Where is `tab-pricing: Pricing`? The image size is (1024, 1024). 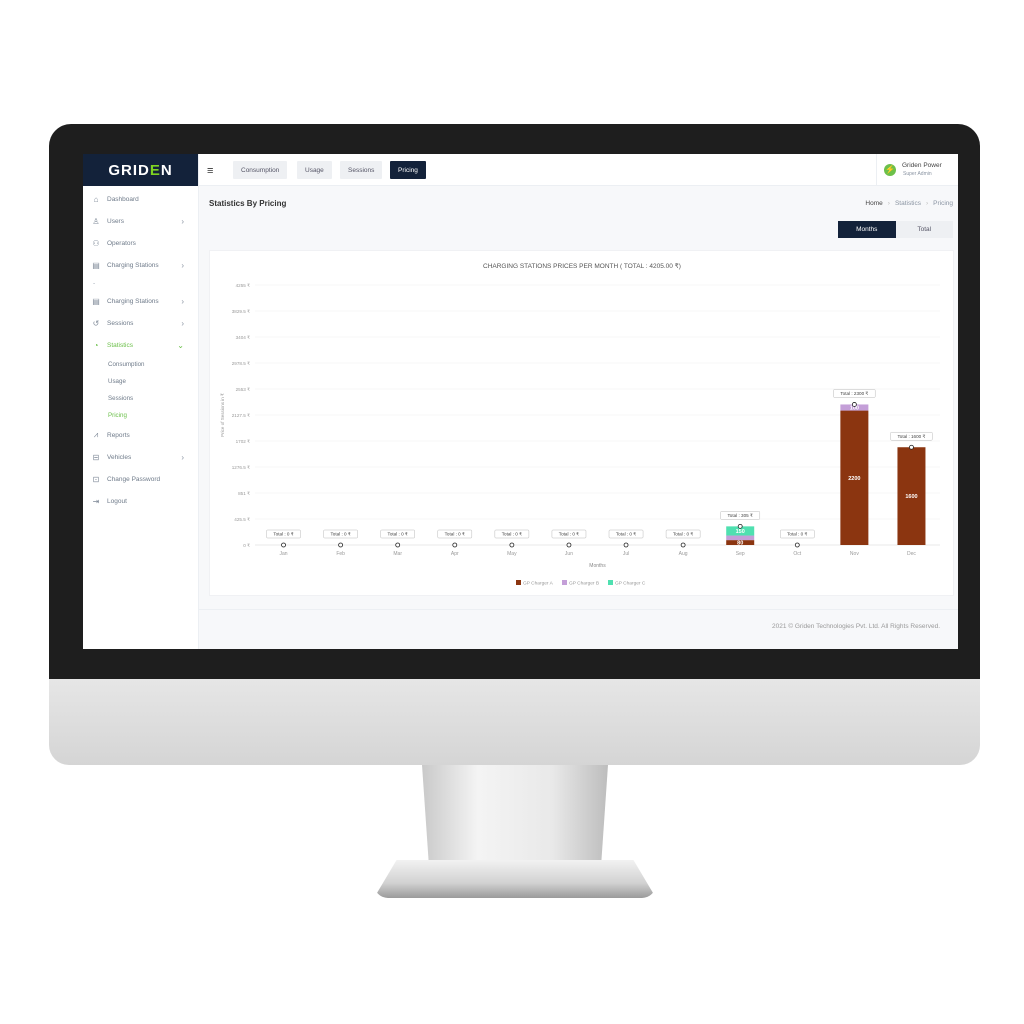 tab-pricing: Pricing is located at coordinates (408, 170).